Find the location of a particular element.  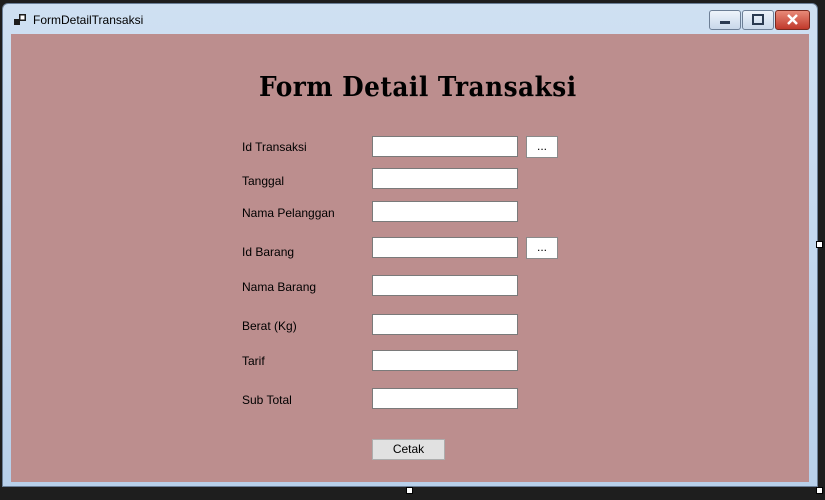

resize-handle-corner is located at coordinates (819, 490).